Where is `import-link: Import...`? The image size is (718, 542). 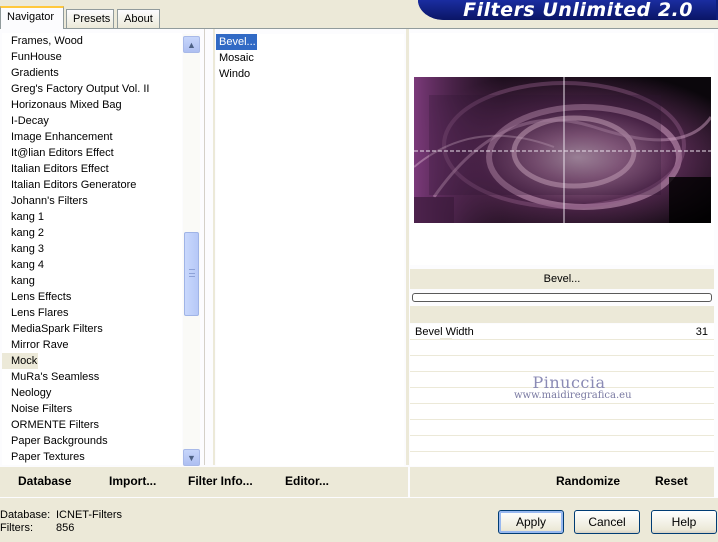
import-link: Import... is located at coordinates (132, 481).